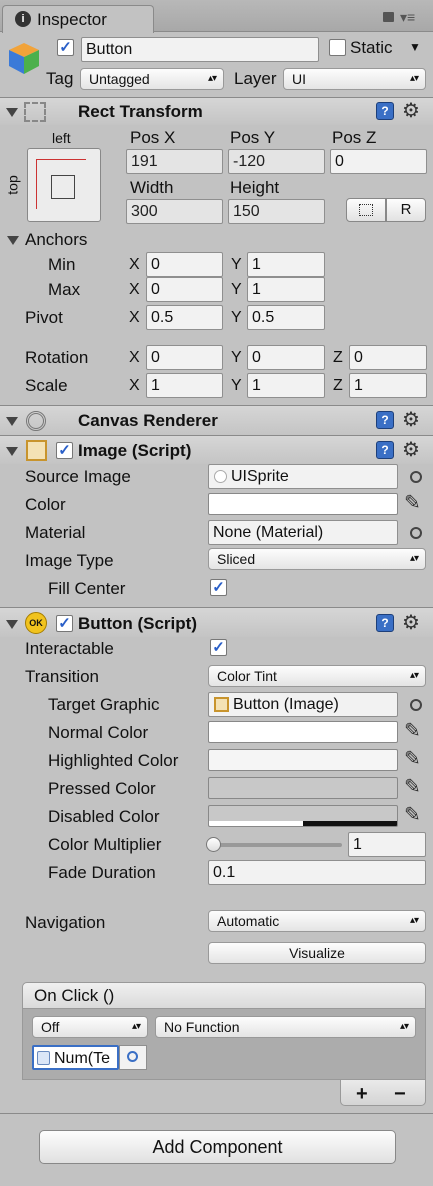 This screenshot has width=433, height=1186. I want to click on visualize-button: Visualize, so click(317, 953).